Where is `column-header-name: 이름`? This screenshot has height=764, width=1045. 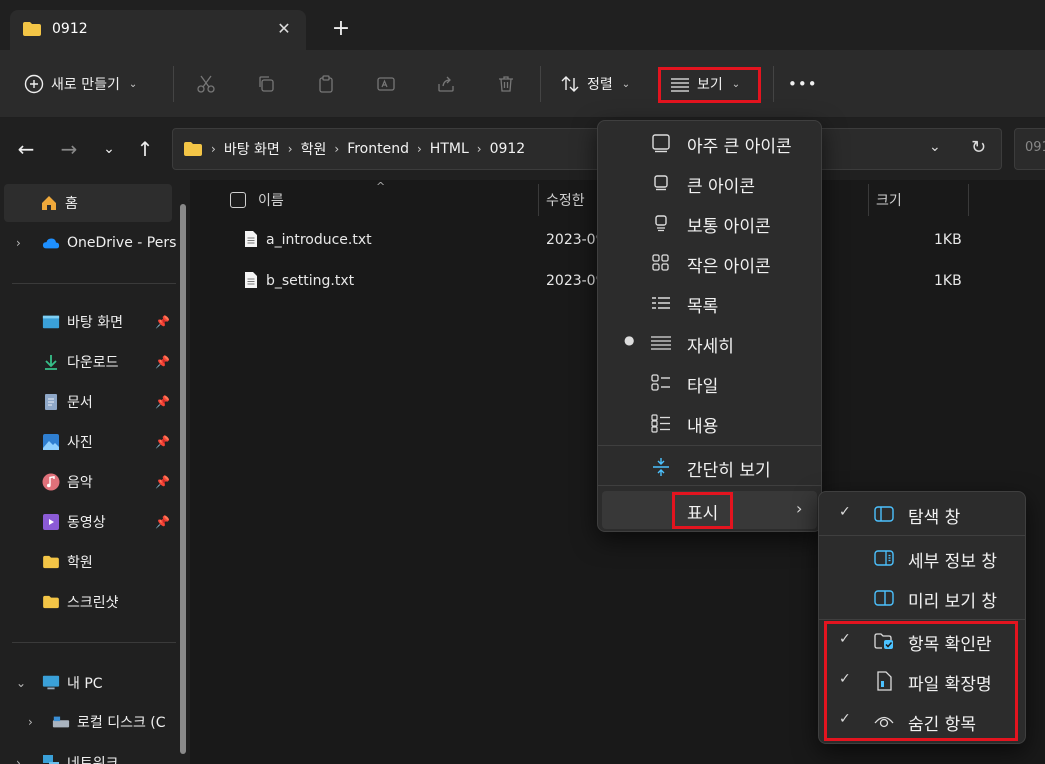
column-header-name: 이름 is located at coordinates (271, 200).